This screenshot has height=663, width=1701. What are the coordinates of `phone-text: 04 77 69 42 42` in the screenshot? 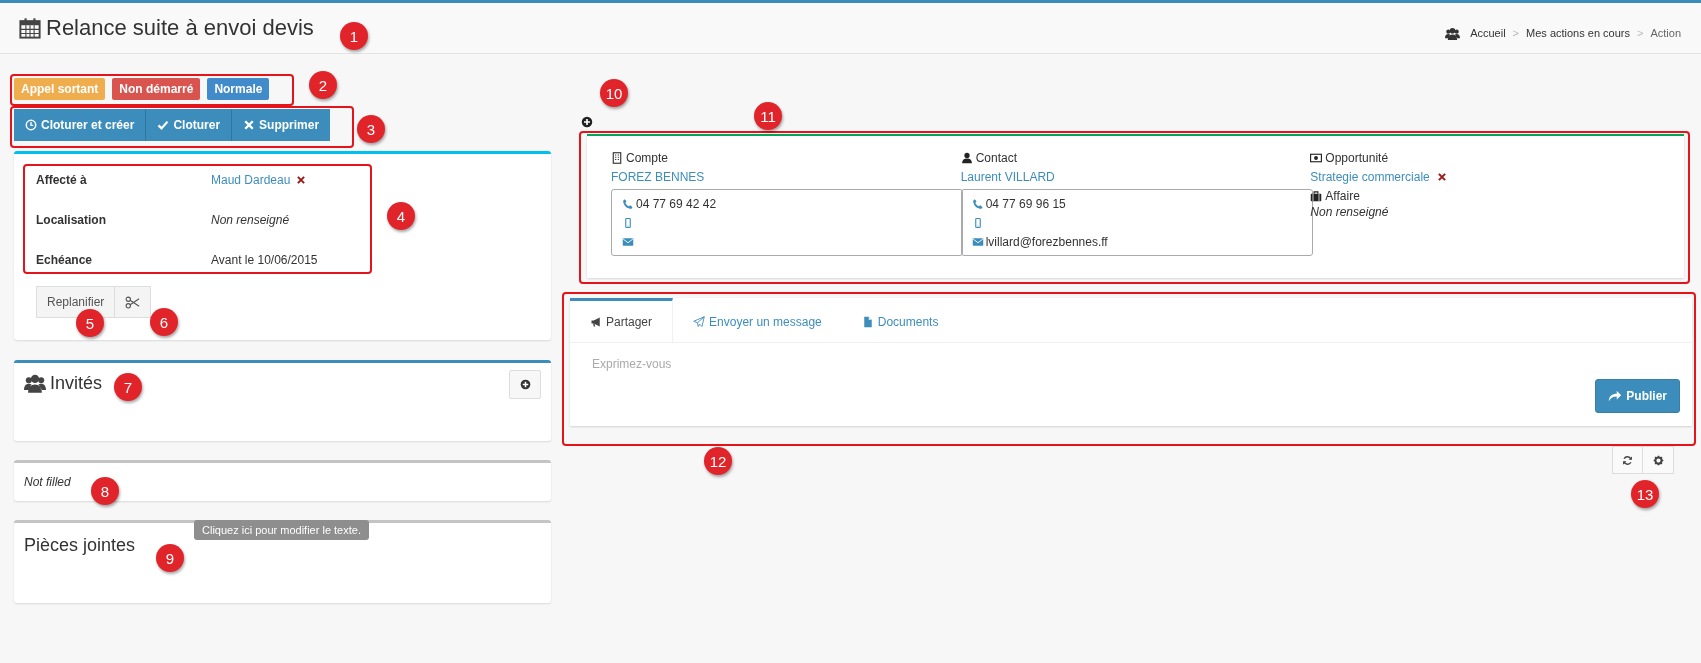 It's located at (676, 203).